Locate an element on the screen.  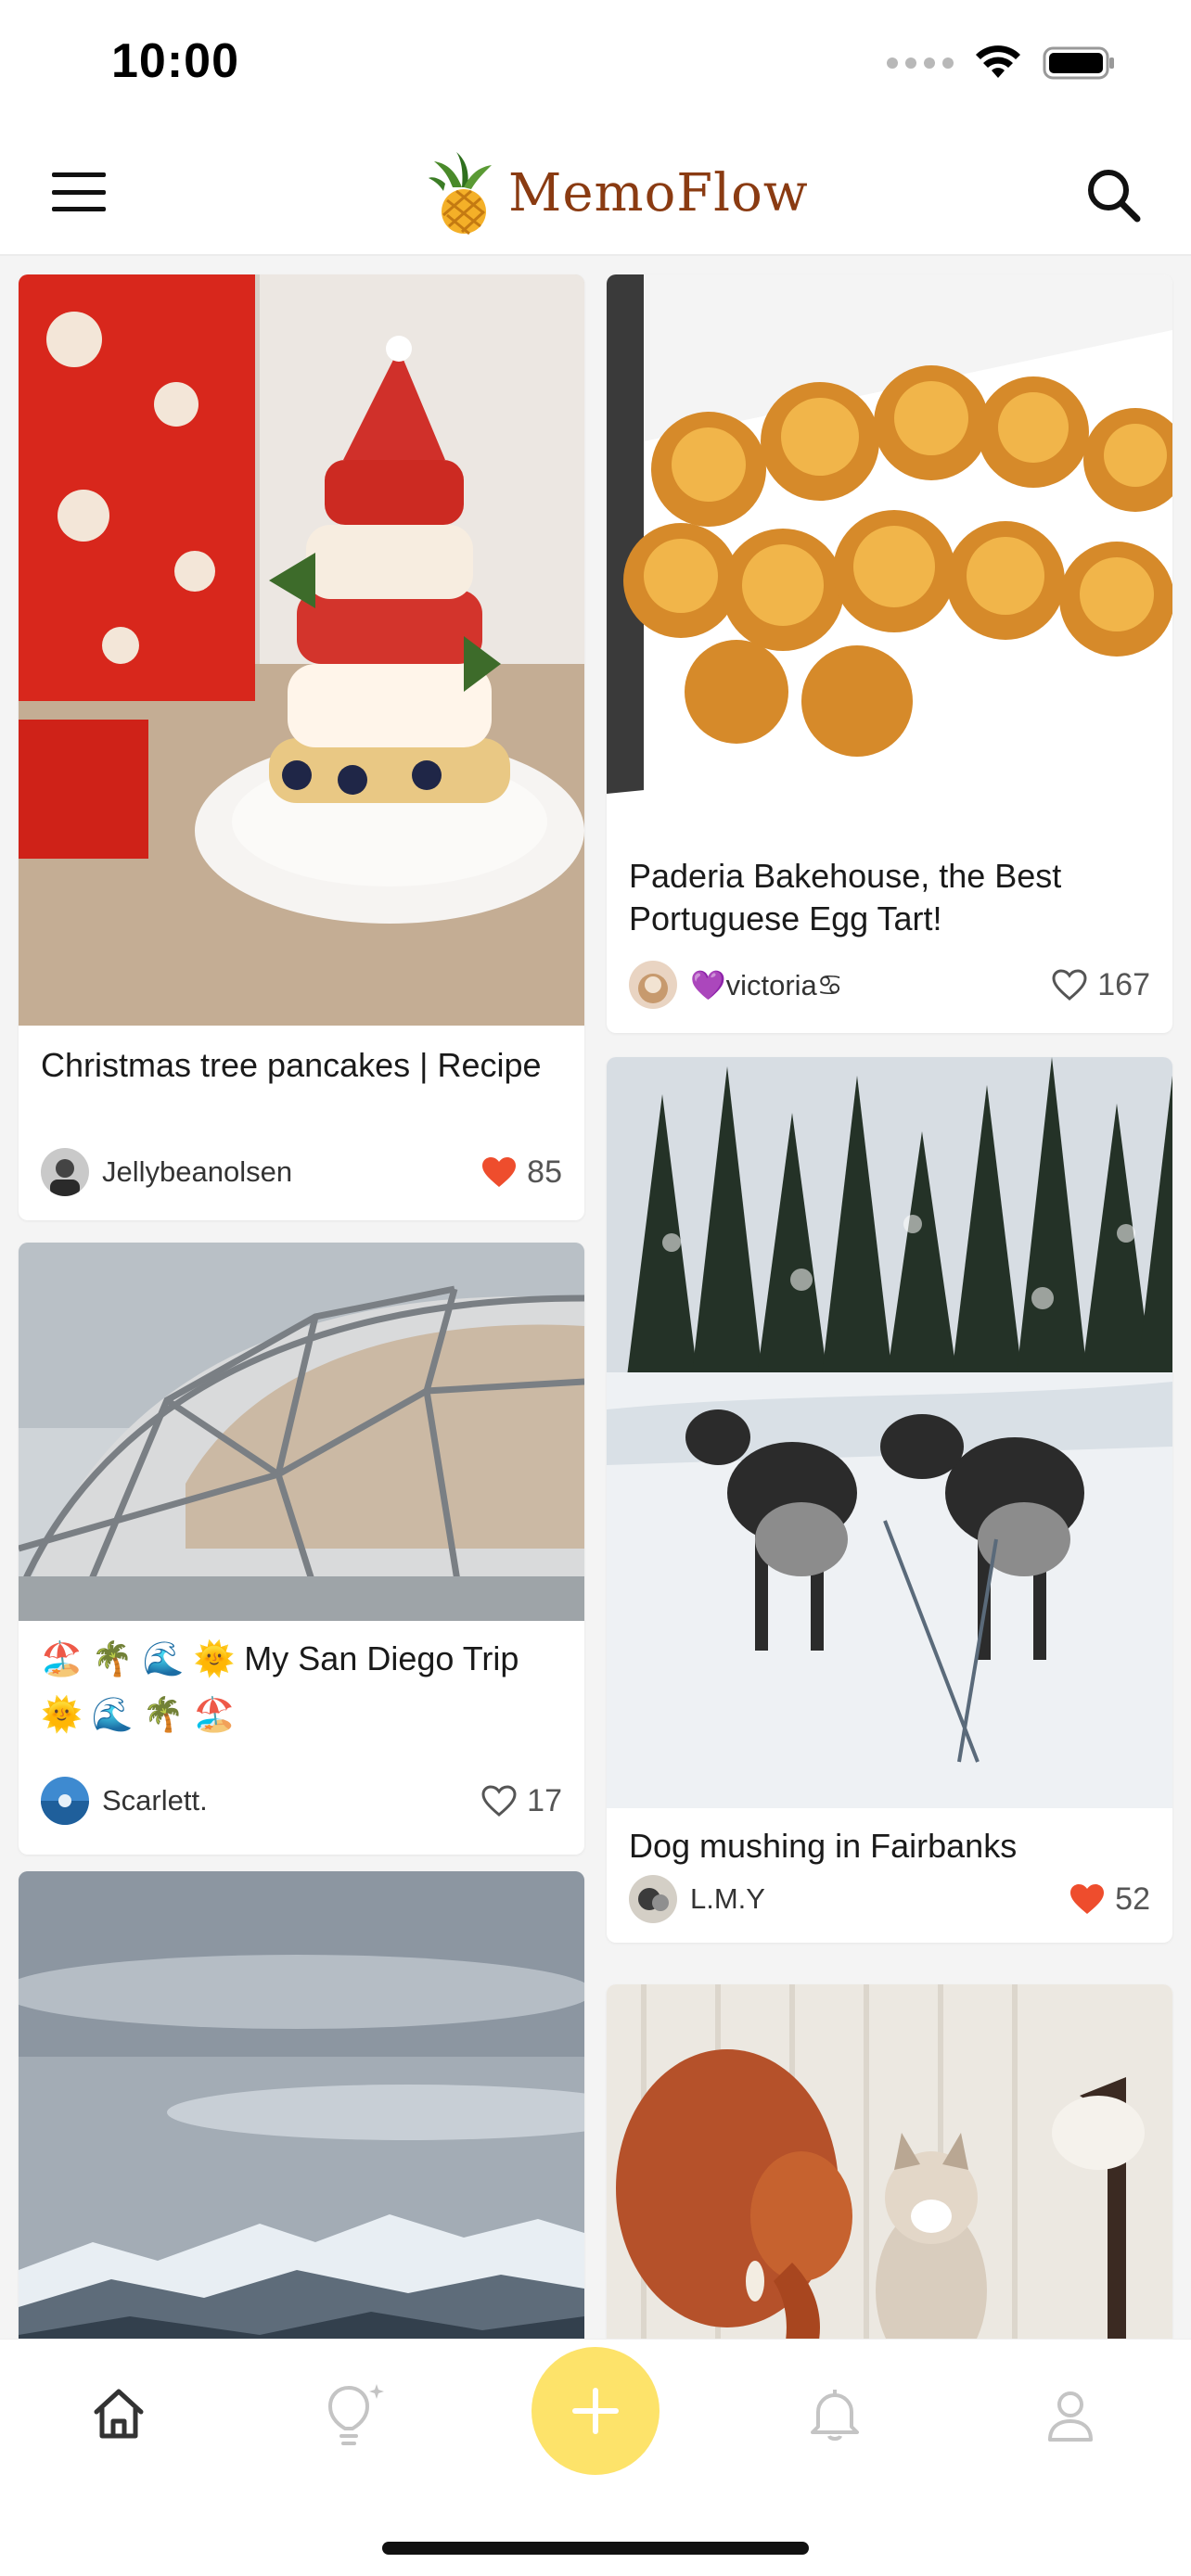
snowy-mountains-photo is located at coordinates (301, 2105).